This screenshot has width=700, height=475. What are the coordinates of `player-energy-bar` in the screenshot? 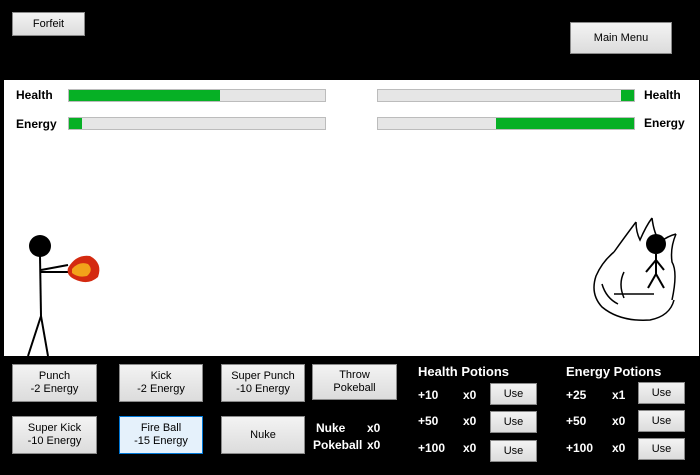 It's located at (197, 123).